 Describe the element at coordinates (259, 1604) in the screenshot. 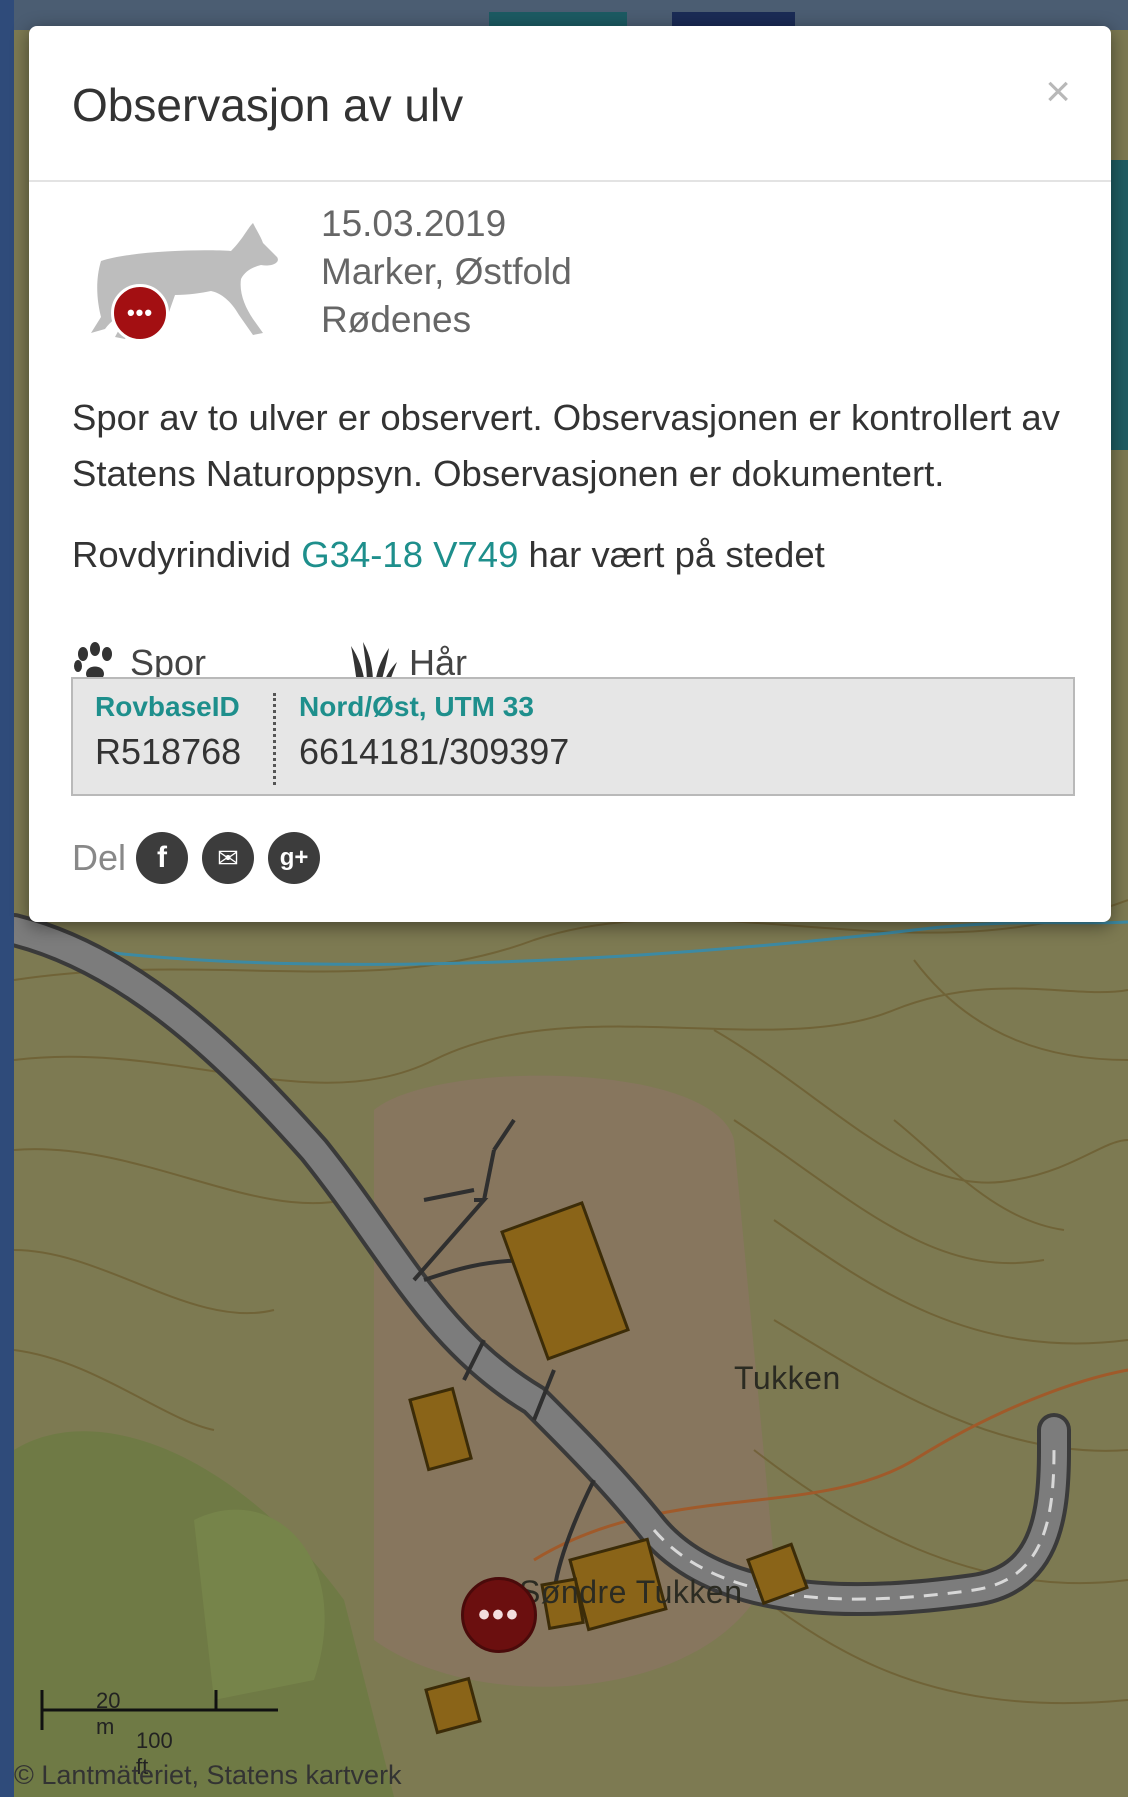

I see `forest-area` at that location.